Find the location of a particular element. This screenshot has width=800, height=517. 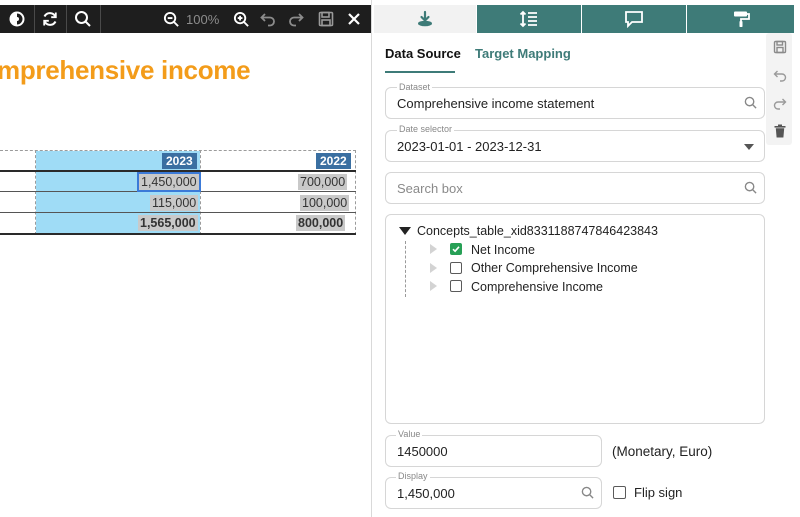

value-label: Value is located at coordinates (409, 434).